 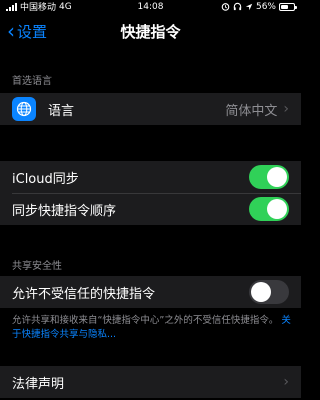 I want to click on language-row: 语言 简体中文 ›, so click(x=150, y=109).